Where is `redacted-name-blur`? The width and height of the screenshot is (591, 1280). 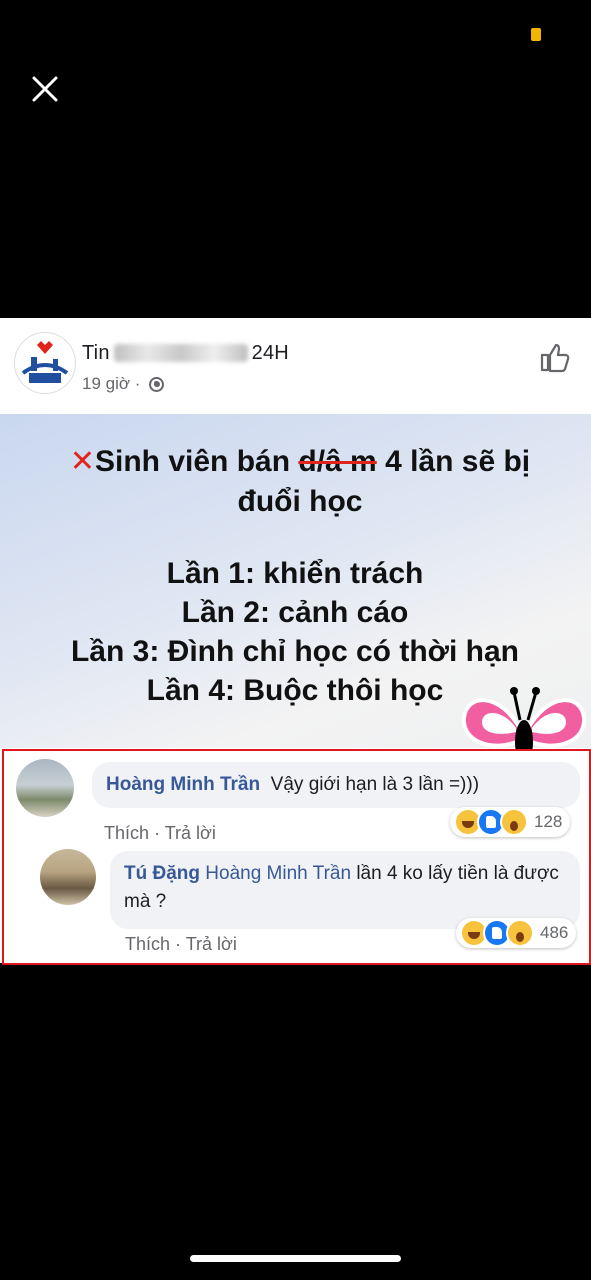 redacted-name-blur is located at coordinates (180, 353).